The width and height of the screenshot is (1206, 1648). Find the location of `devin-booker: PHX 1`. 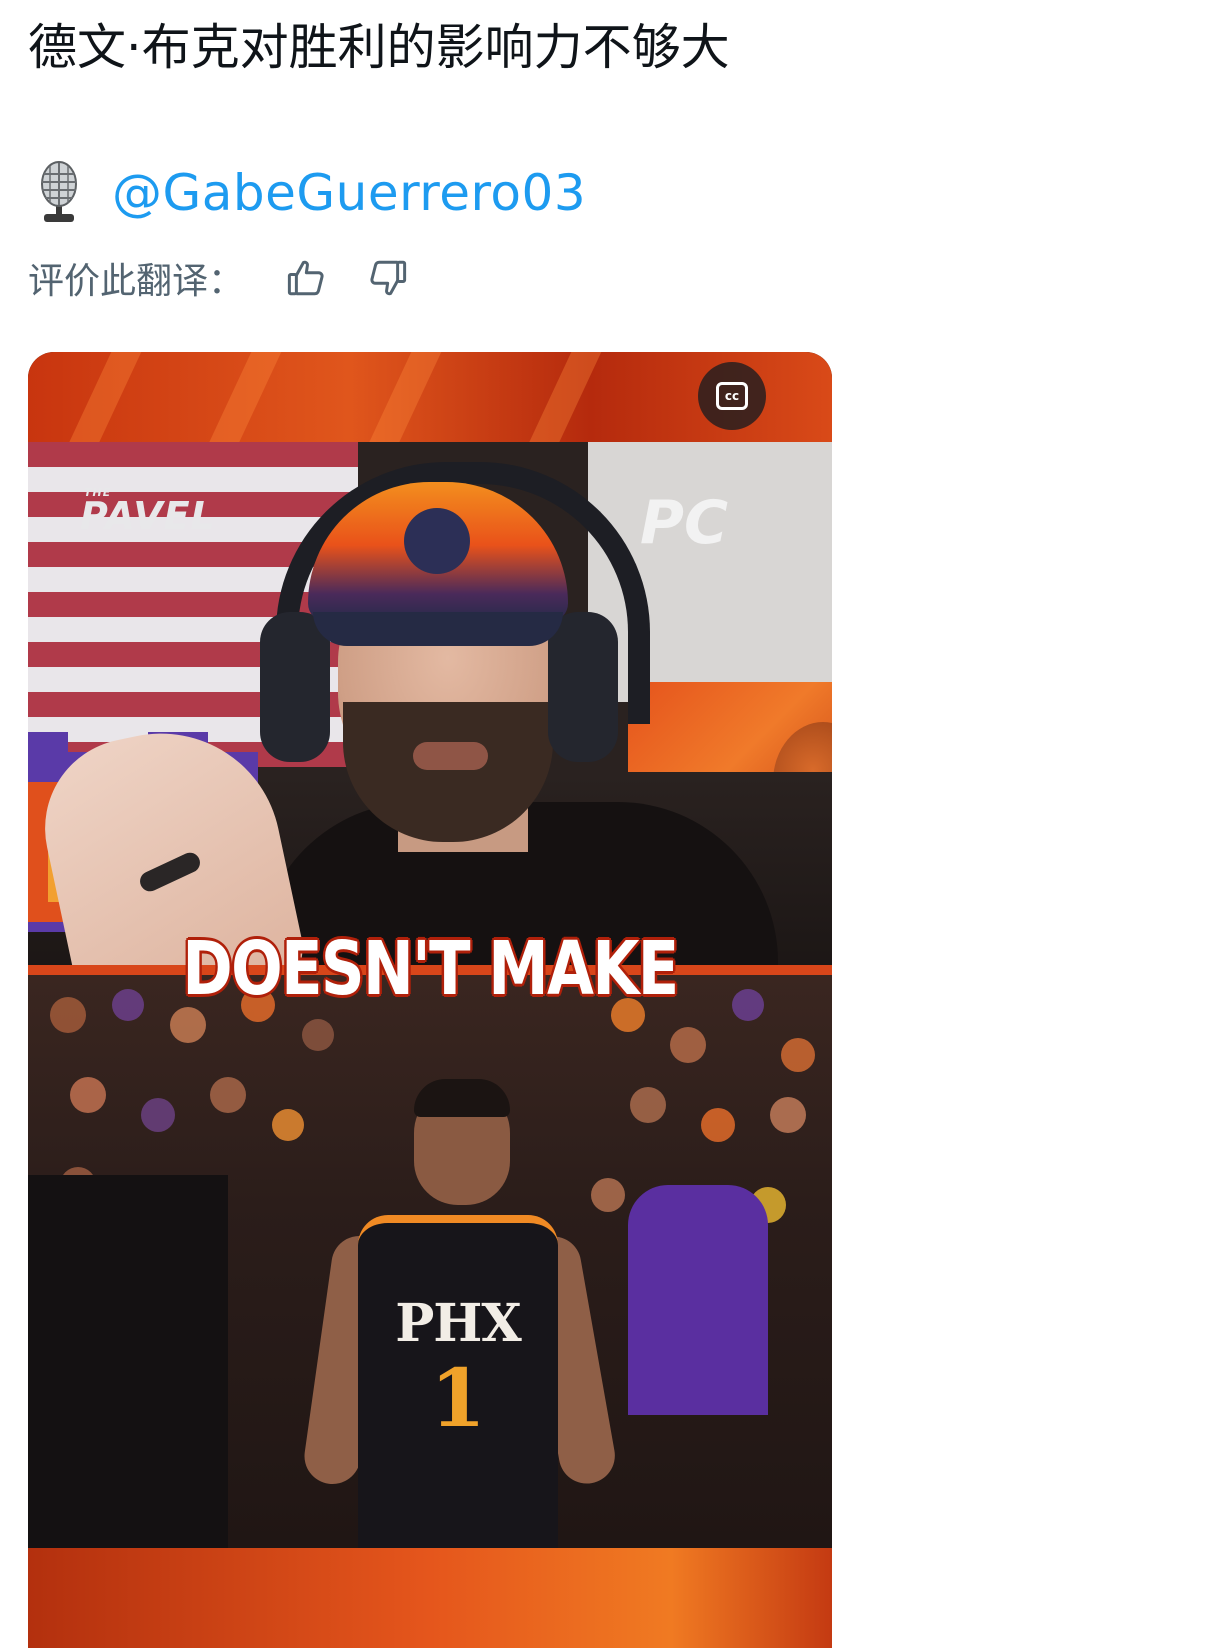

devin-booker: PHX 1 is located at coordinates (460, 1313).